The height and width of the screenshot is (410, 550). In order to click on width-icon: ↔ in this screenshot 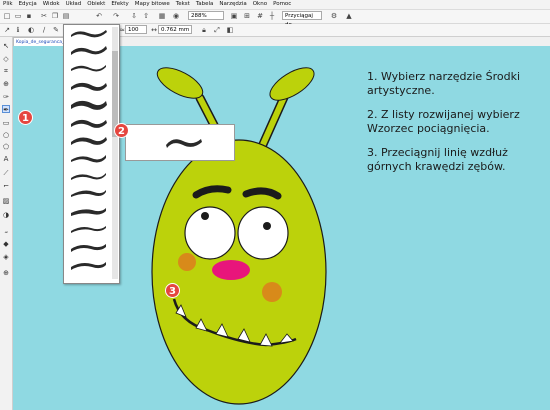, I will do `click(154, 30)`.